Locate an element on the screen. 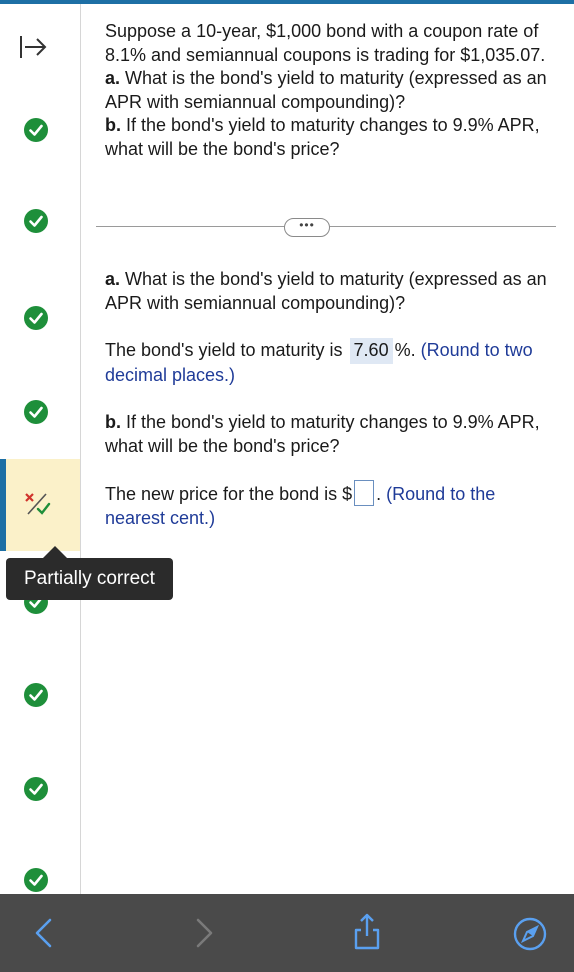  compass-icon is located at coordinates (530, 934).